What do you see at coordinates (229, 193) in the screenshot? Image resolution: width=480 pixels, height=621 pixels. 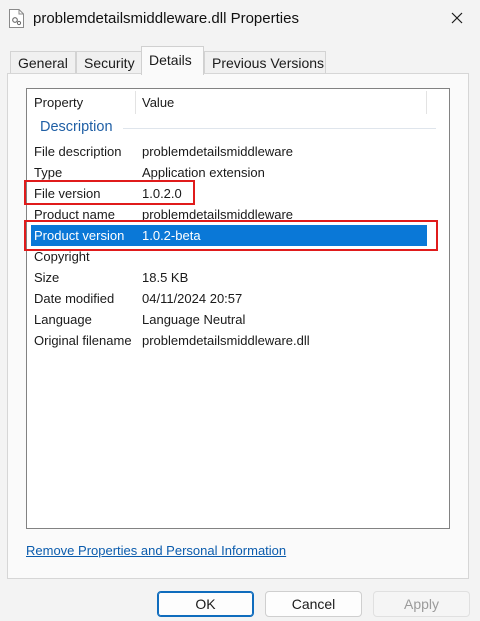 I see `property-row: File version 1.0.2.0` at bounding box center [229, 193].